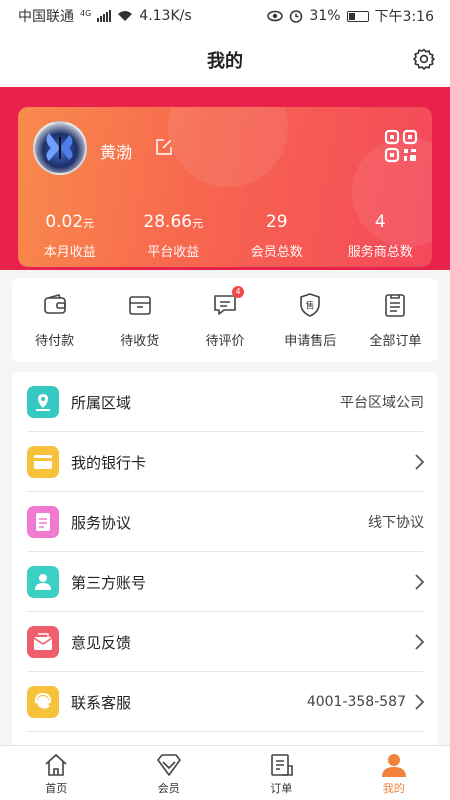 This screenshot has width=450, height=800. Describe the element at coordinates (225, 341) in the screenshot. I see `order-label: 待评价` at that location.